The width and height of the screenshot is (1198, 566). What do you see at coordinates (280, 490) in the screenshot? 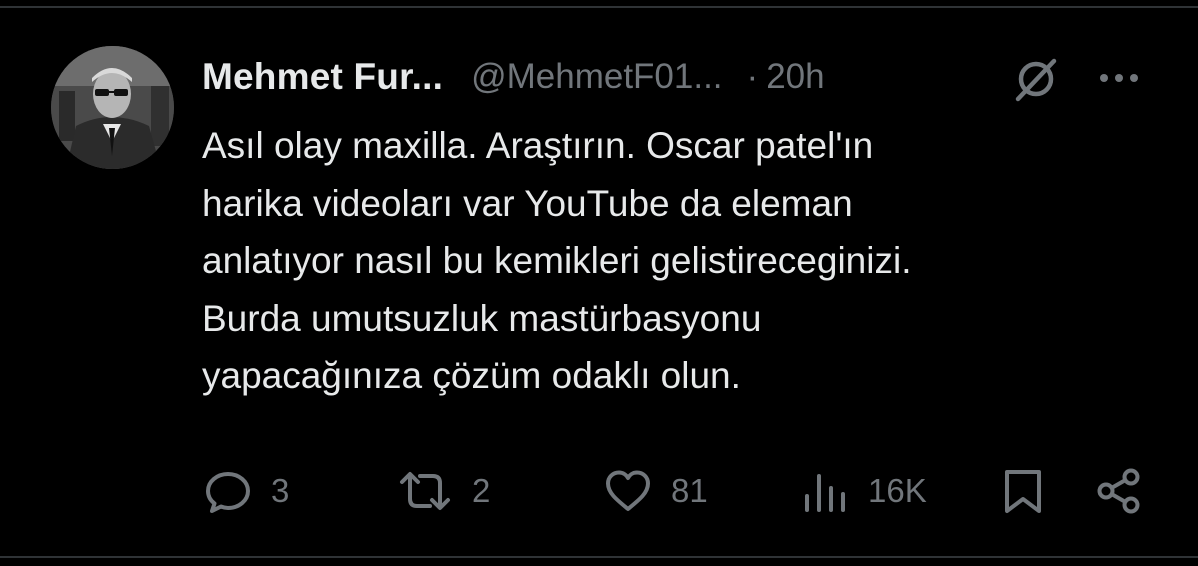
I see `reply-count: 3` at bounding box center [280, 490].